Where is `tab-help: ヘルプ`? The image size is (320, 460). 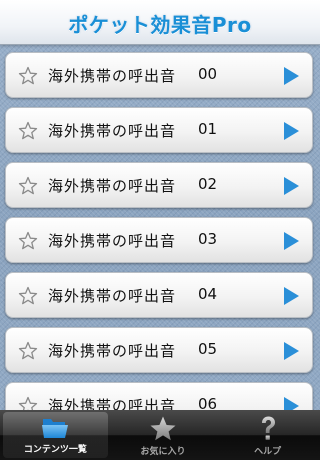 tab-help: ヘルプ is located at coordinates (267, 435).